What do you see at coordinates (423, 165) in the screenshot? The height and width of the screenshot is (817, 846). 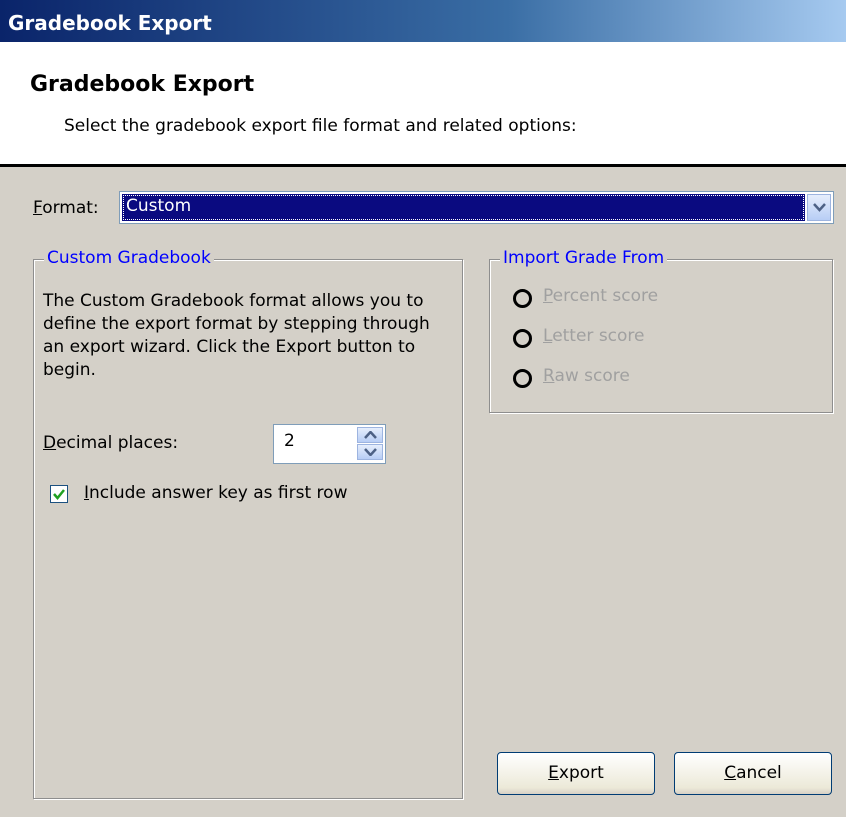 I see `header-separator` at bounding box center [423, 165].